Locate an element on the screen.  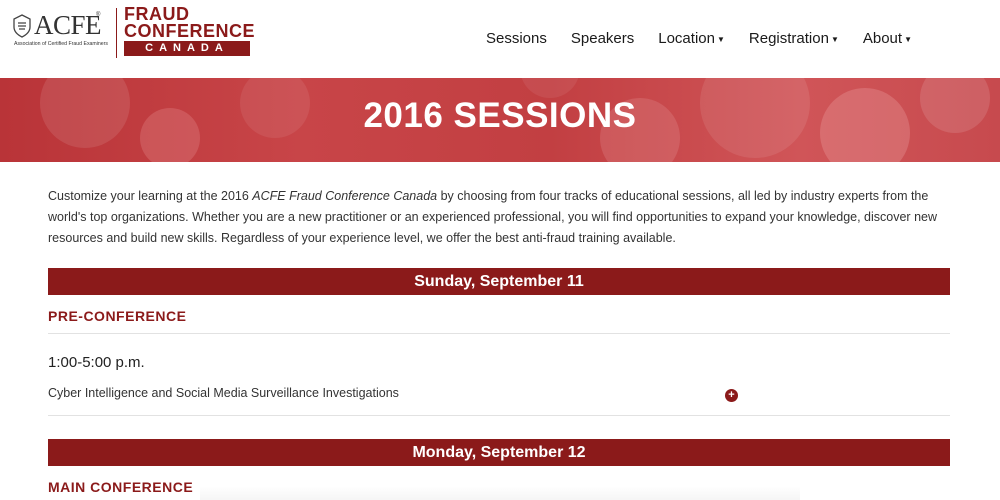
nav-about: About ▼ is located at coordinates (887, 38).